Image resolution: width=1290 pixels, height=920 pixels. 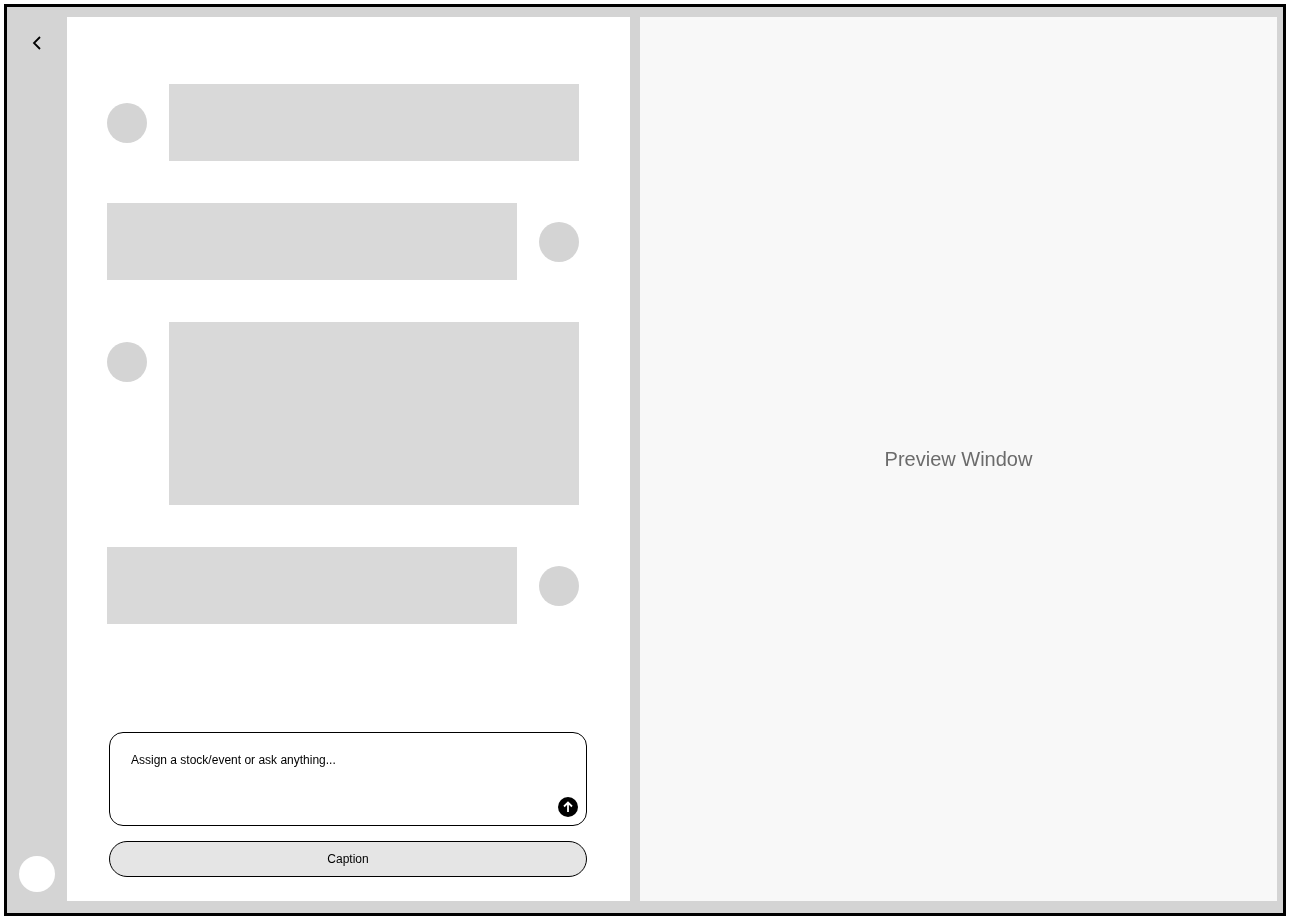 I want to click on send-button, so click(x=568, y=807).